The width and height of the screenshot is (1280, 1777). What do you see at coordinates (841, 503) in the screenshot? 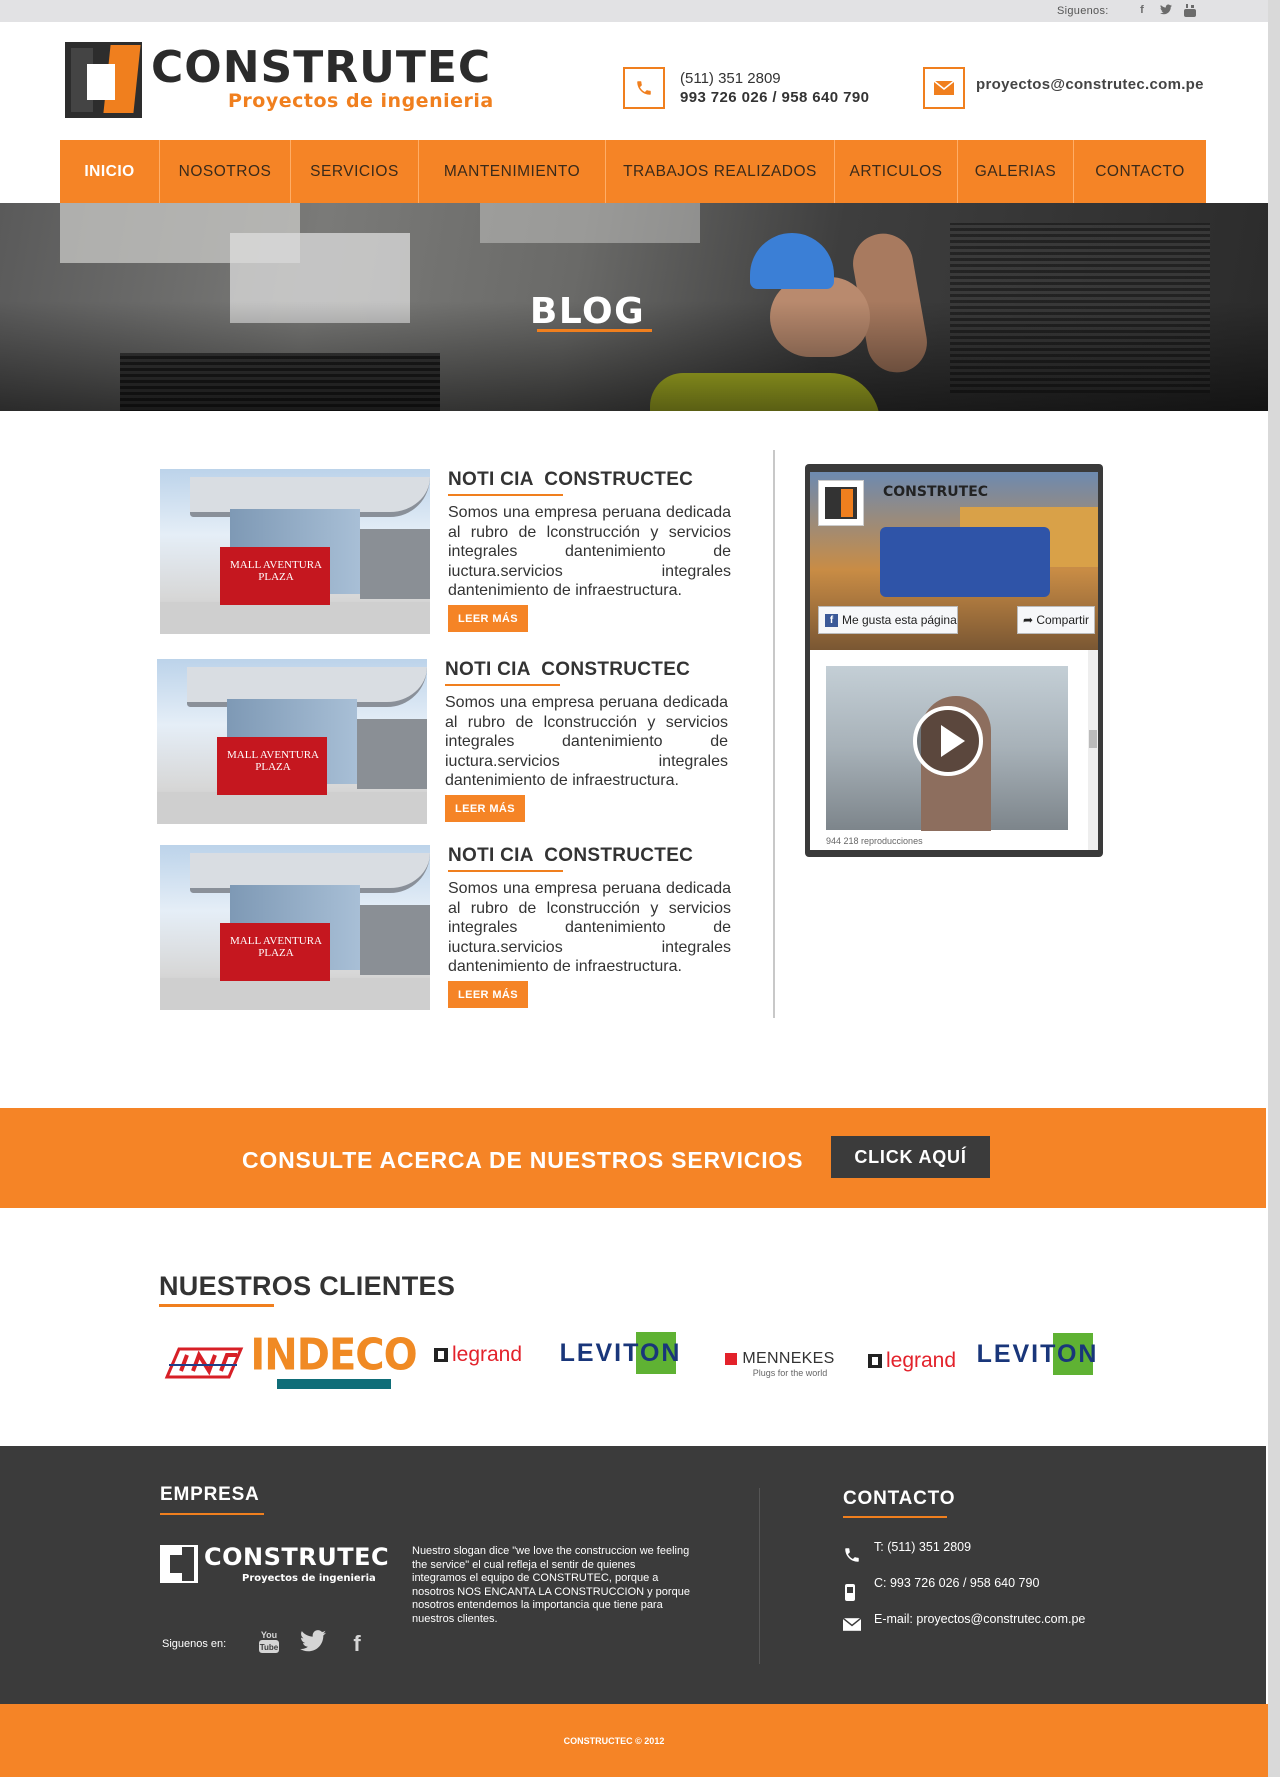
I see `fb-page-avatar` at bounding box center [841, 503].